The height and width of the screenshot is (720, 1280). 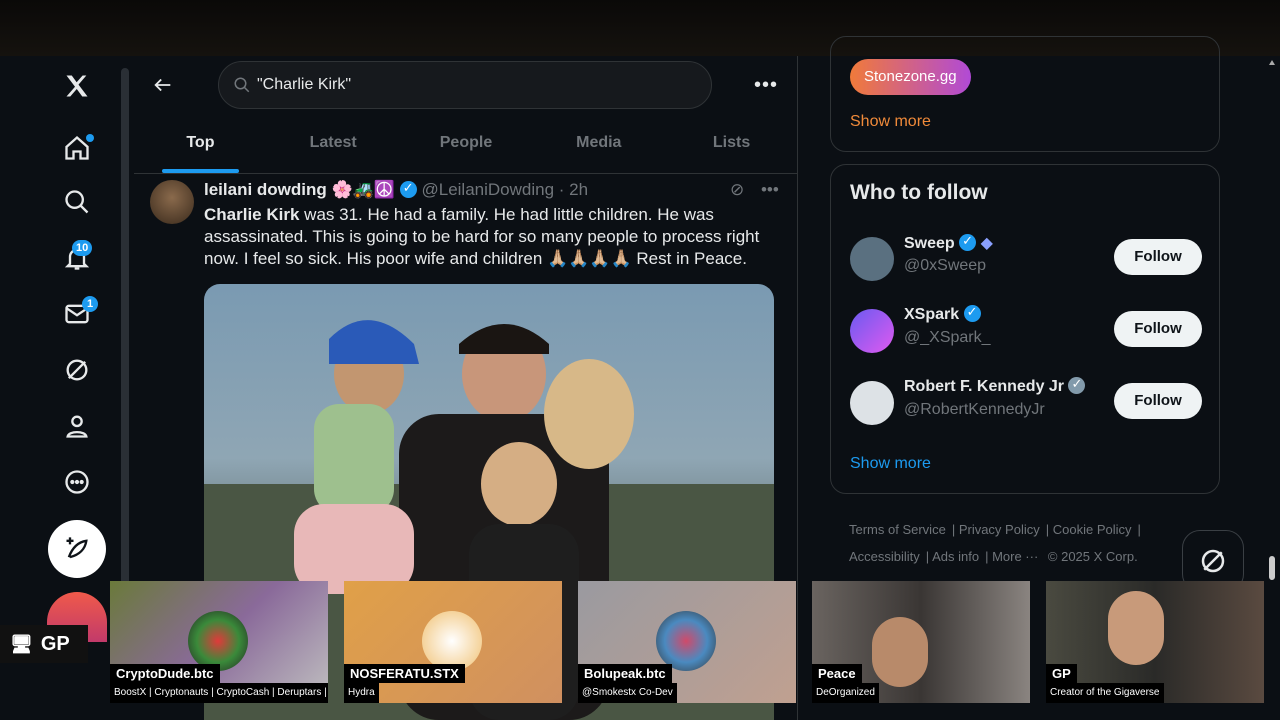 What do you see at coordinates (986, 243) in the screenshot?
I see `affiliate-badge-icon: ◆` at bounding box center [986, 243].